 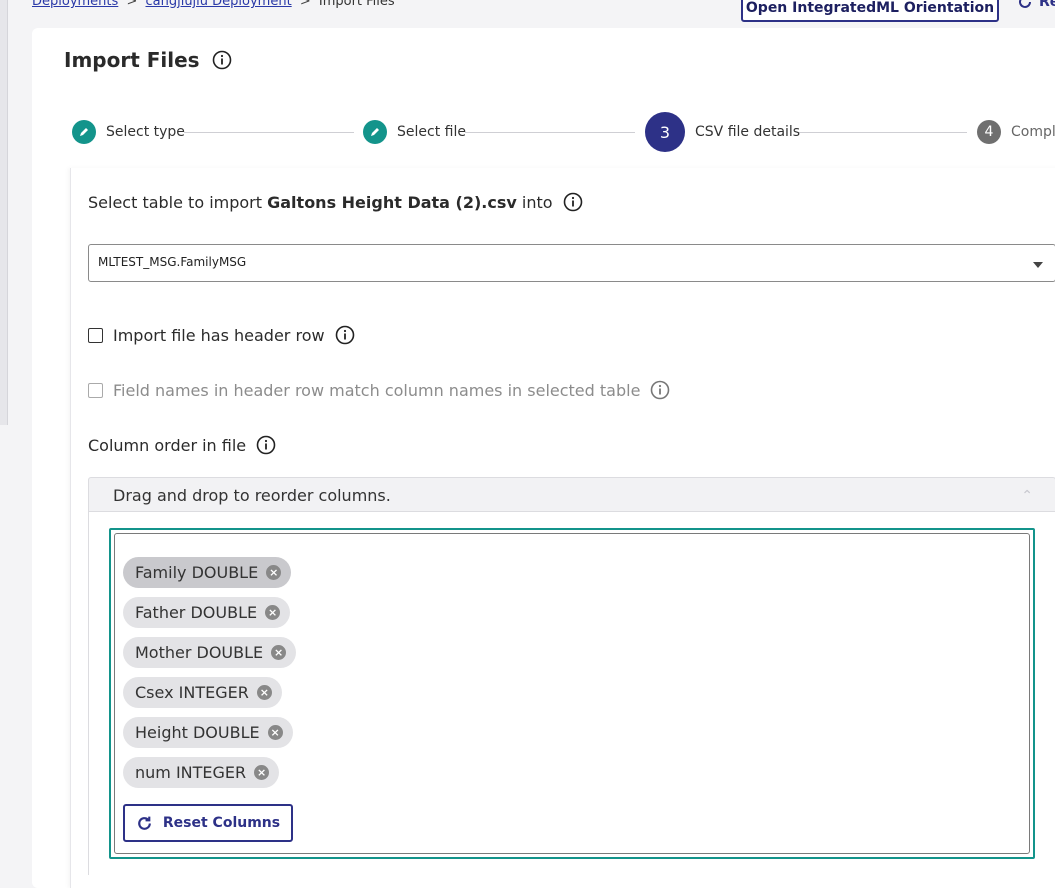 I want to click on column-chip-label: Height DOUBLE, so click(x=197, y=732).